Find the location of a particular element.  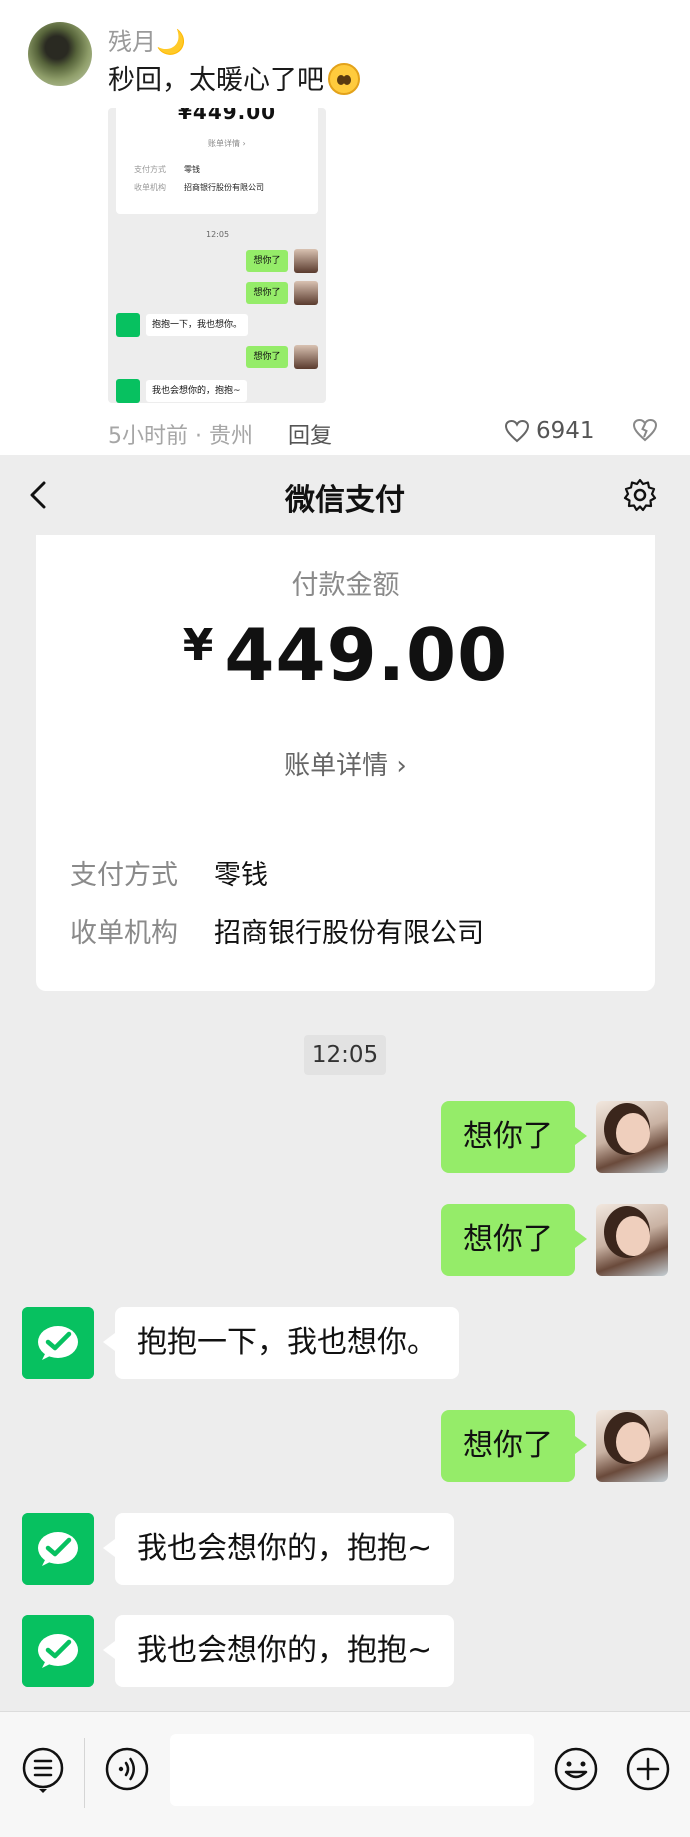

pleading-face-emoji-icon is located at coordinates (344, 79).